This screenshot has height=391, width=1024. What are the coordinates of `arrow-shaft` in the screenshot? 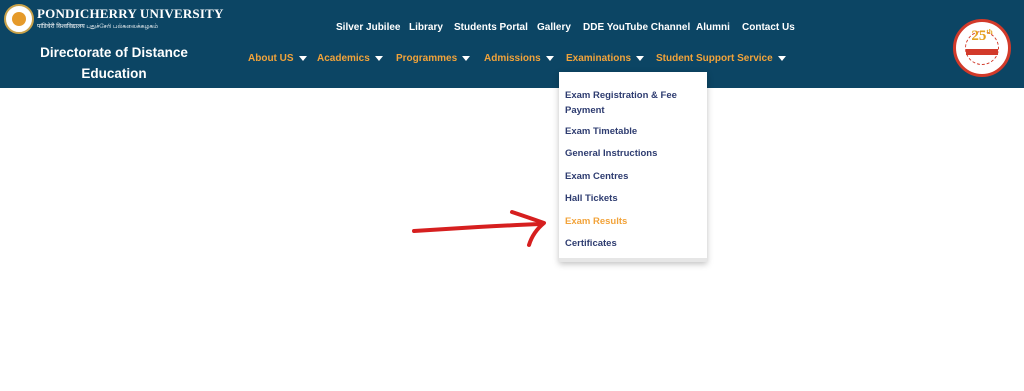 It's located at (478, 227).